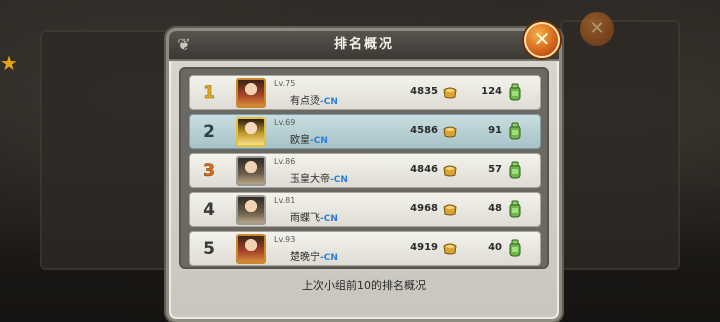 The image size is (720, 322). Describe the element at coordinates (365, 92) in the screenshot. I see `ranking-row-1: 1 Lv.75 有点烫-CN 4835 124` at that location.